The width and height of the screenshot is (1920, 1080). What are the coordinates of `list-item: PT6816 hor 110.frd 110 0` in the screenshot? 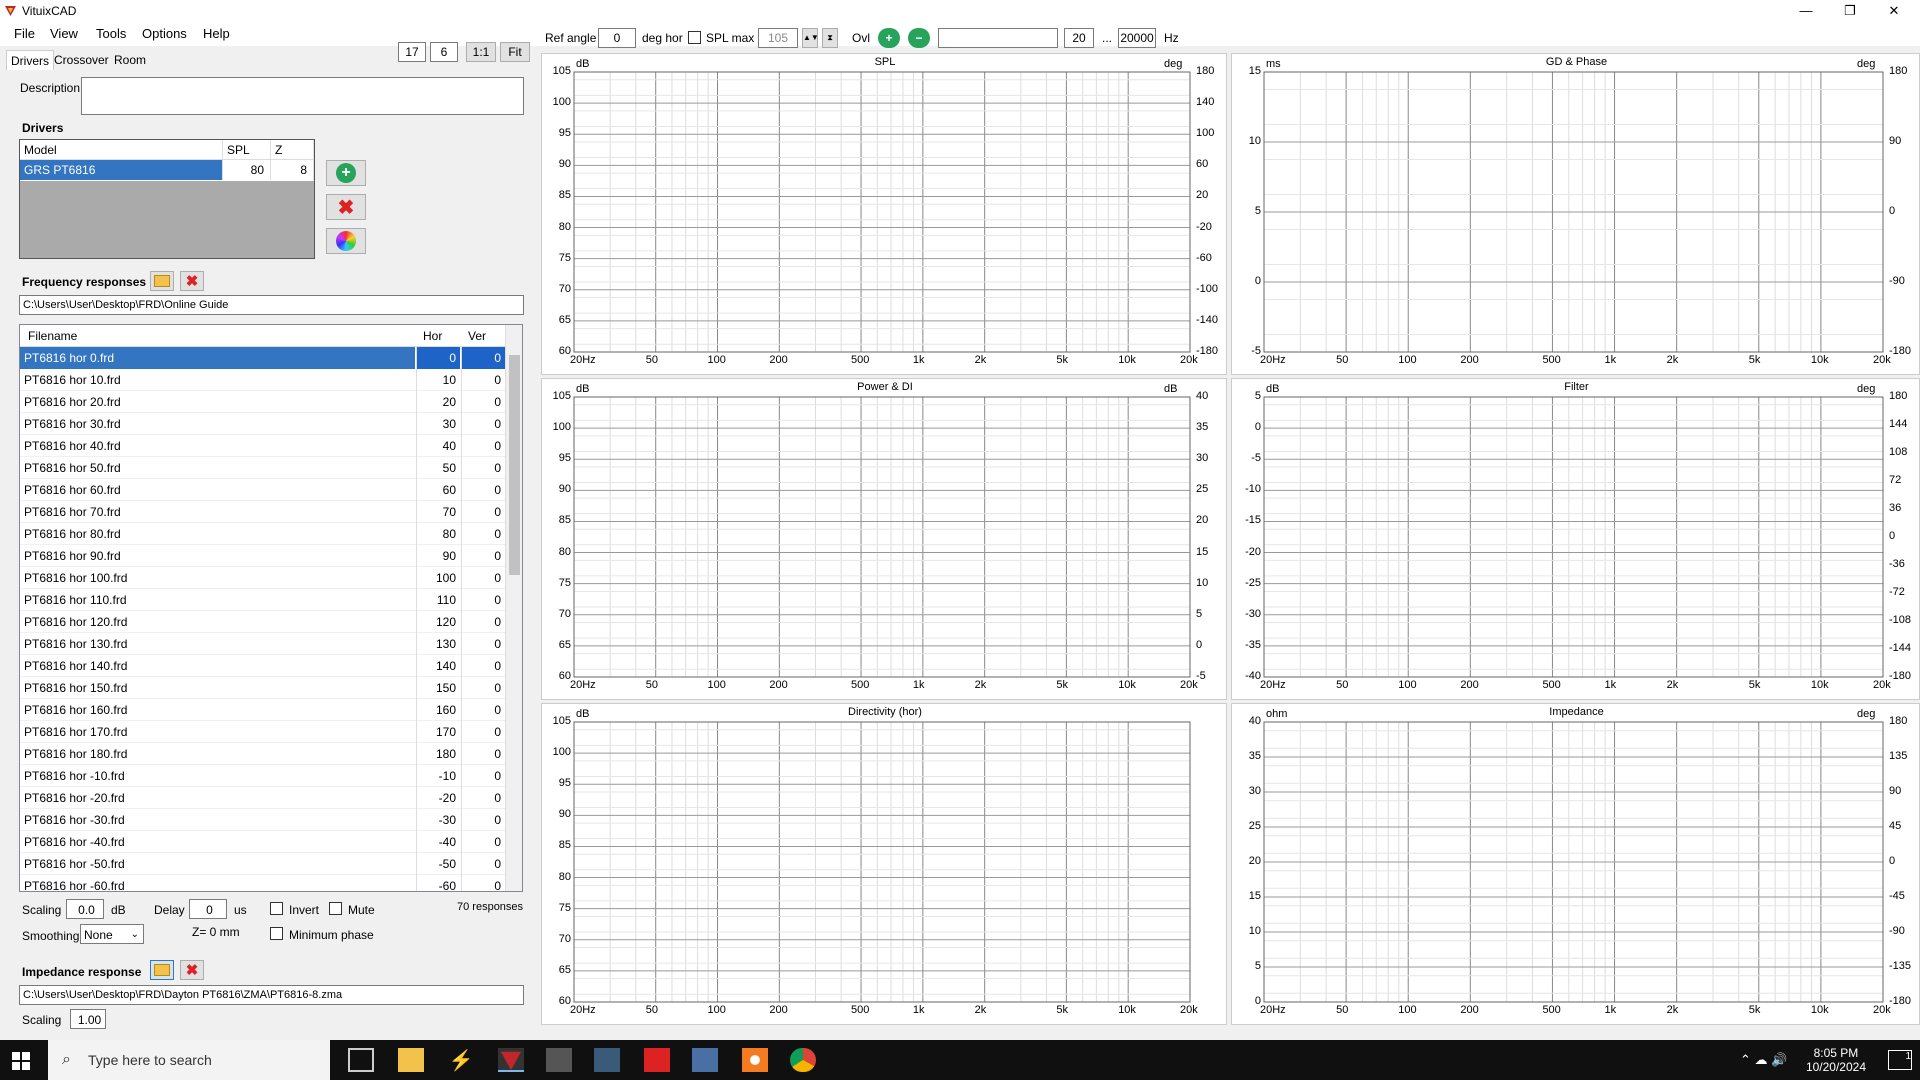 It's located at (271, 600).